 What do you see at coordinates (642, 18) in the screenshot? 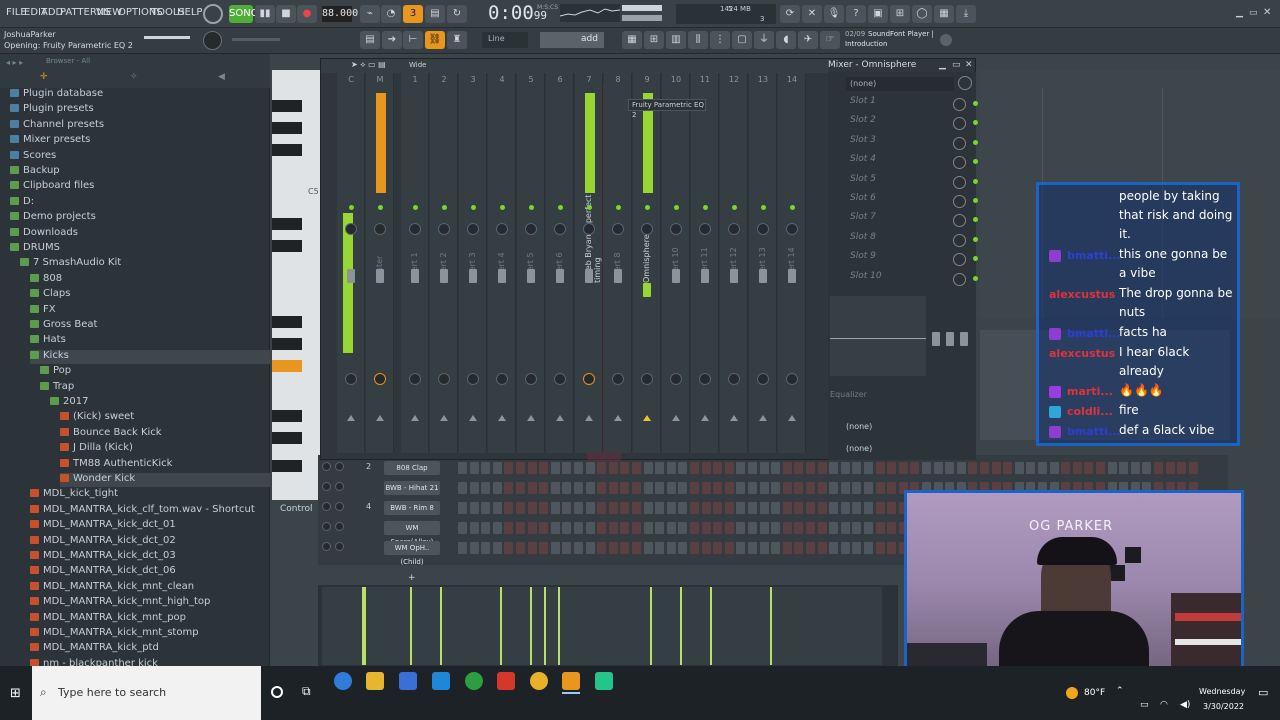
I see `master-pitch-slider` at bounding box center [642, 18].